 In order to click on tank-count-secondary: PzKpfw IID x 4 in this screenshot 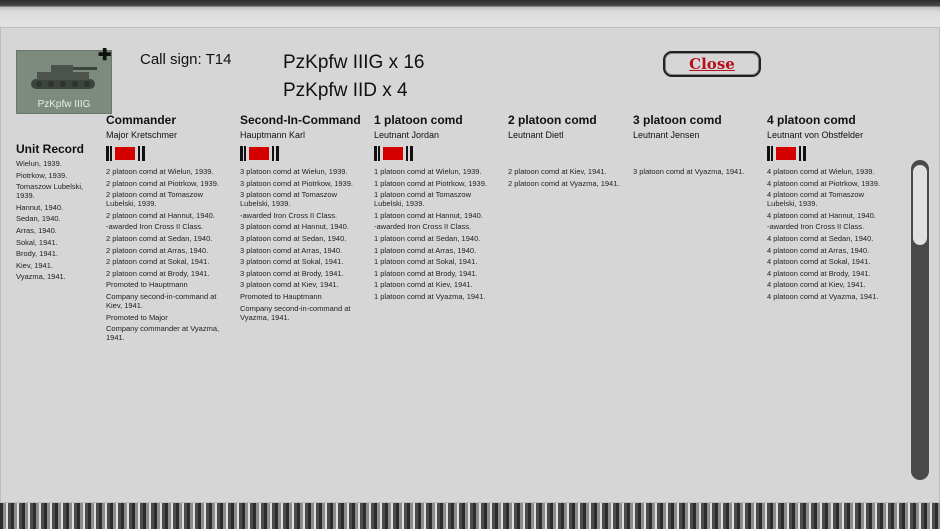, I will do `click(345, 90)`.